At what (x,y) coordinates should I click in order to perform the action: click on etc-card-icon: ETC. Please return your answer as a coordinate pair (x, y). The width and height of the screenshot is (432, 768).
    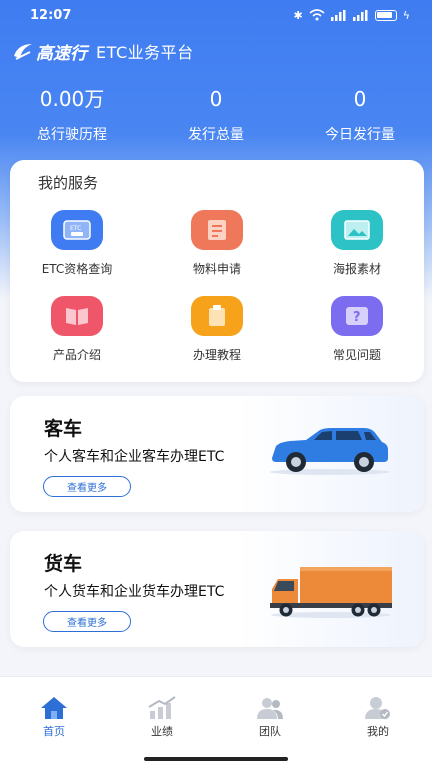
    Looking at the image, I should click on (77, 230).